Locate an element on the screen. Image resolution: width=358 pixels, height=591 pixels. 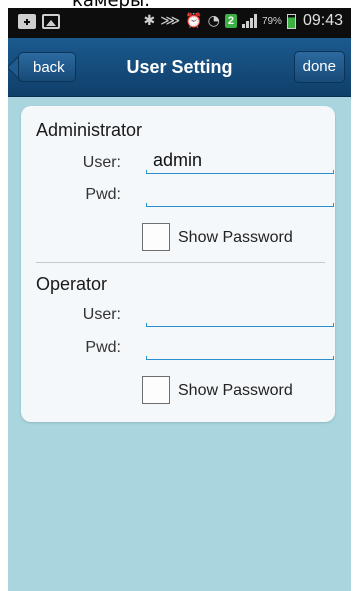
back-button: back is located at coordinates (47, 67).